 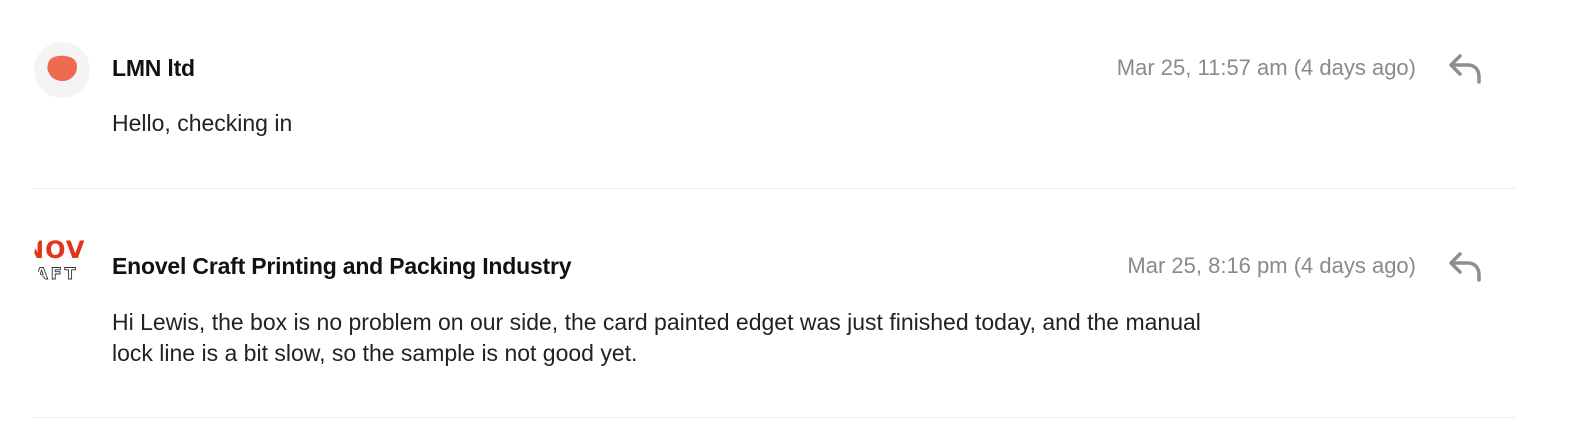 I want to click on svg-text: NOV, so click(x=59, y=250).